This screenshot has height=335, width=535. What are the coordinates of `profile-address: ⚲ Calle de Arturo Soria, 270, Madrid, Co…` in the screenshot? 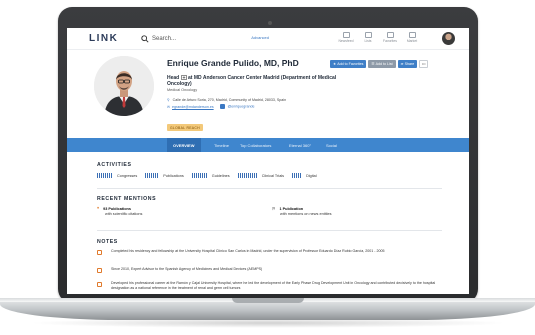 It's located at (226, 100).